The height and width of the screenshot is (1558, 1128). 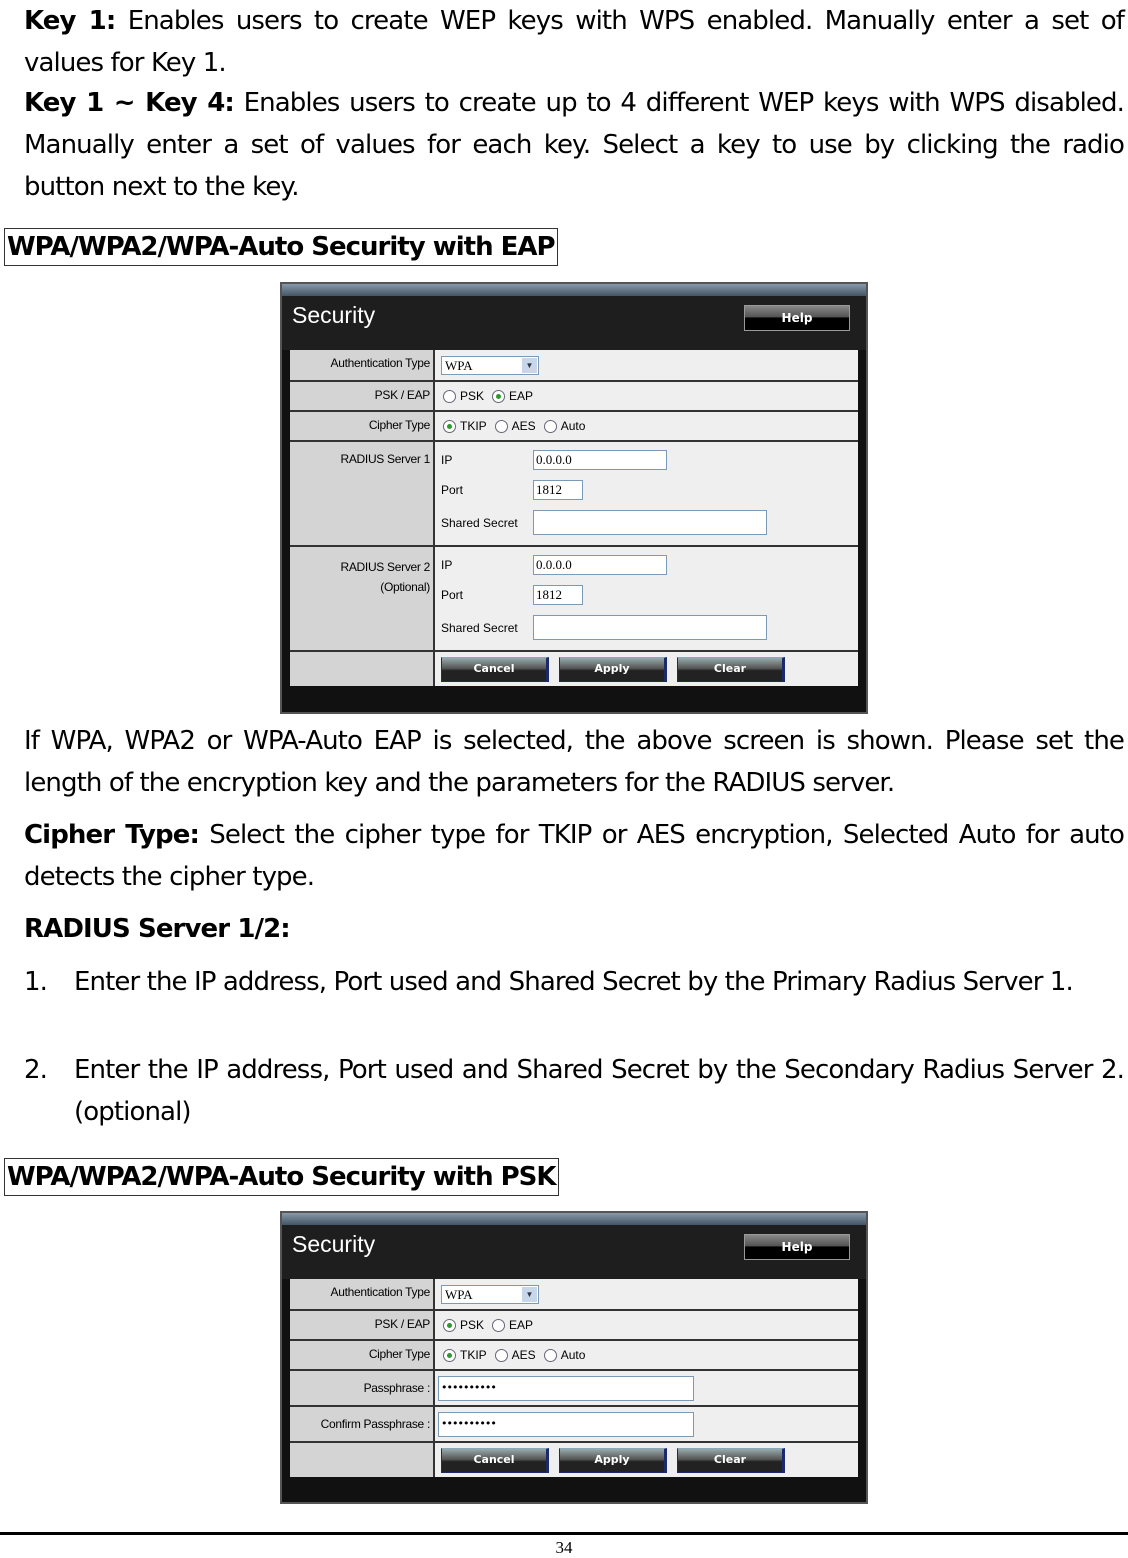 What do you see at coordinates (452, 490) in the screenshot?
I see `radius1-port-label: Port` at bounding box center [452, 490].